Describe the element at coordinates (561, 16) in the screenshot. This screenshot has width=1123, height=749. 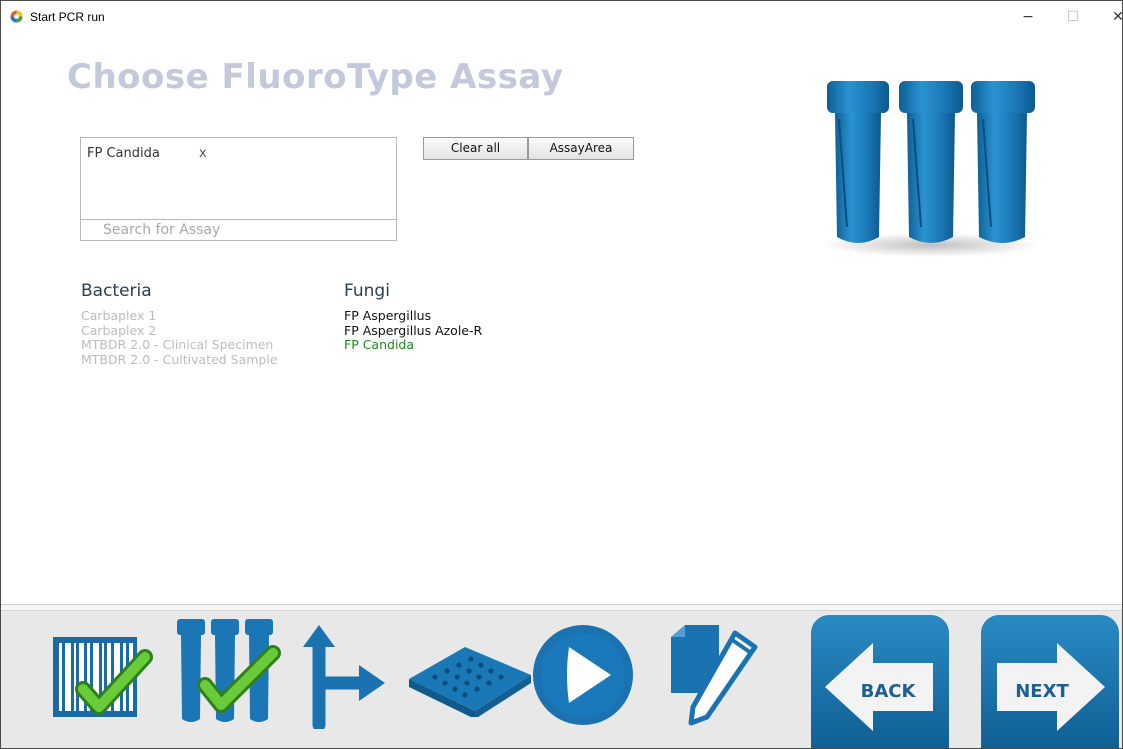
I see `title-bar: Start PCR run − ☐ ✕` at that location.